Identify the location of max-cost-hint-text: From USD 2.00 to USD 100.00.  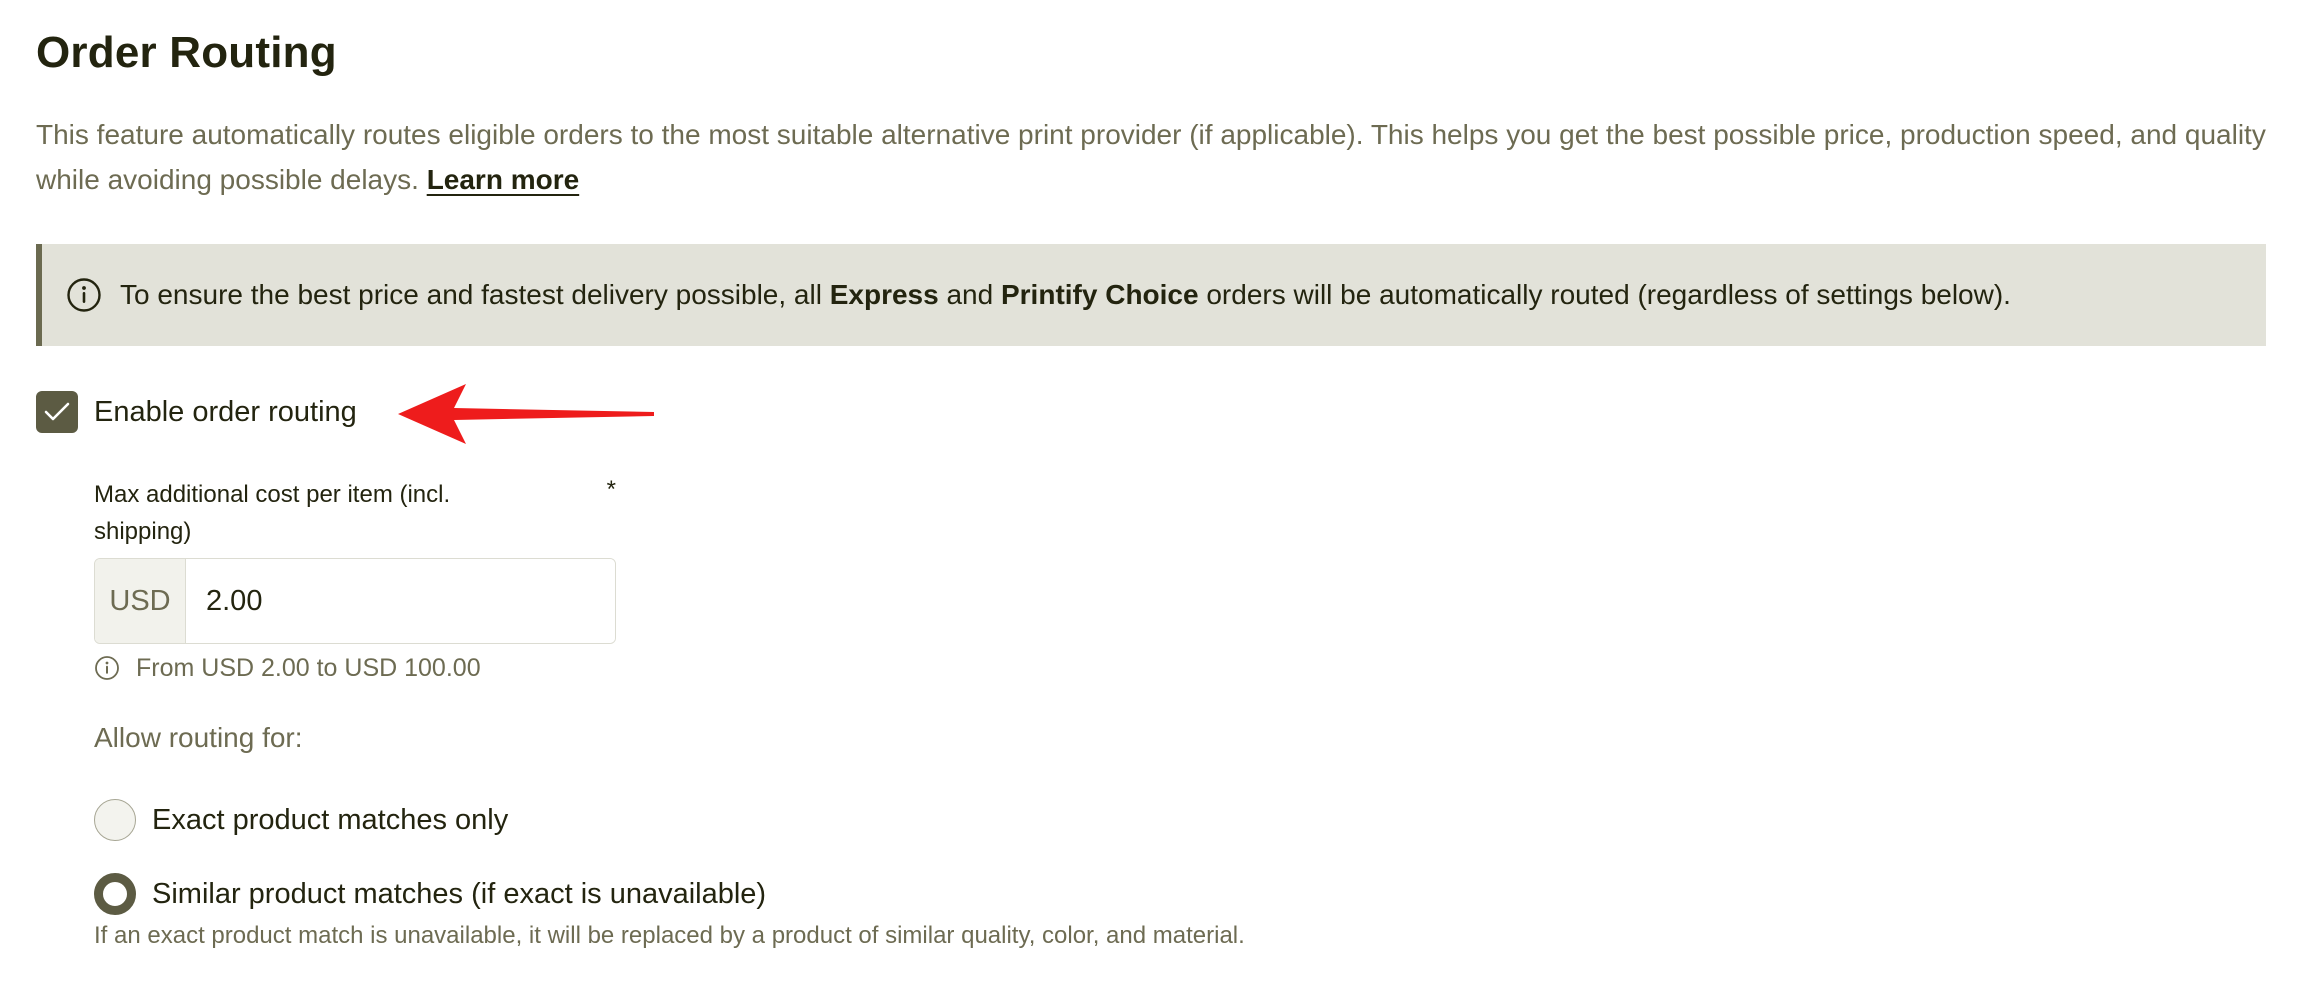
(308, 667).